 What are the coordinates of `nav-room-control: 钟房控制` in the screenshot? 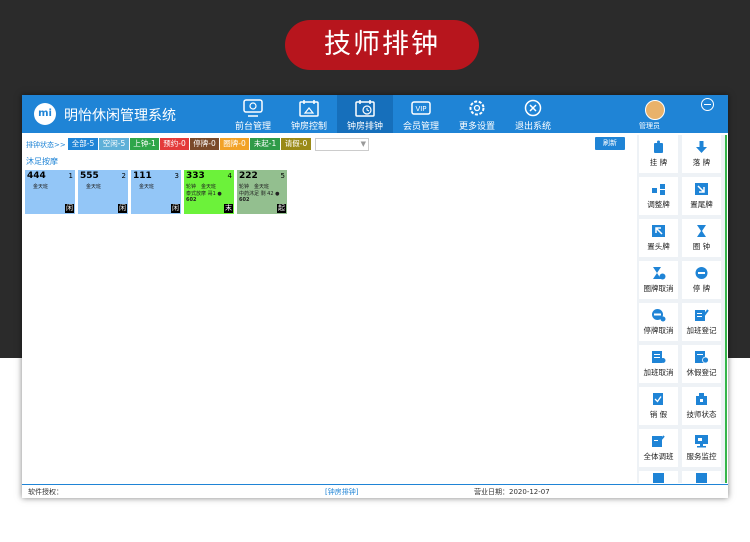 It's located at (309, 114).